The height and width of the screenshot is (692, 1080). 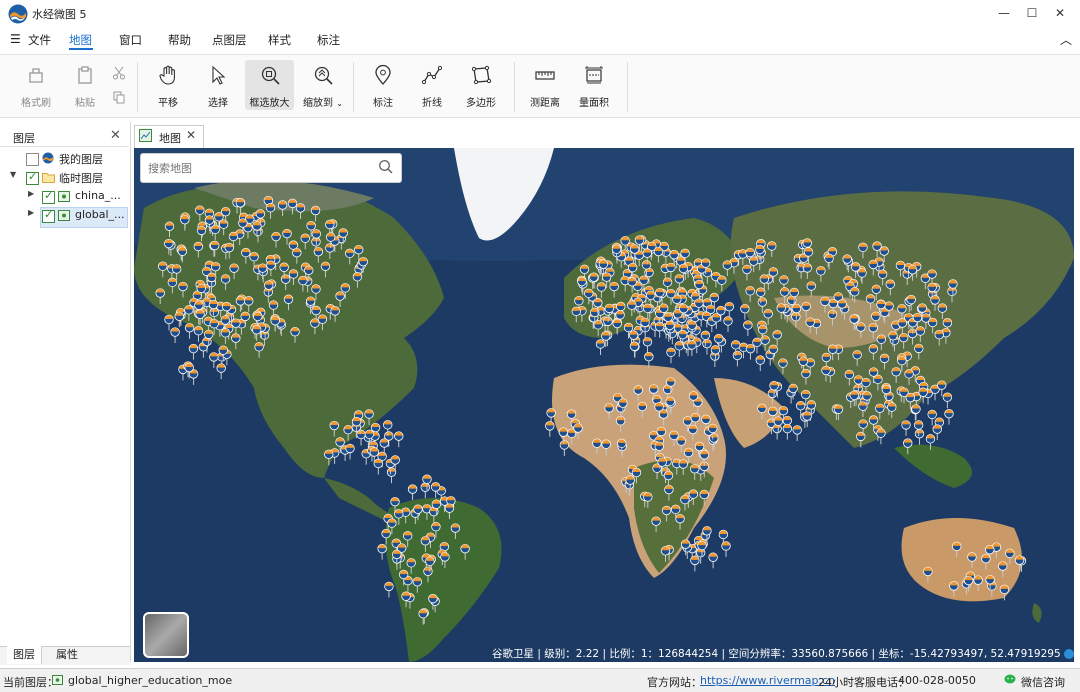 What do you see at coordinates (679, 654) in the screenshot?
I see `scale-value: 1：126844254` at bounding box center [679, 654].